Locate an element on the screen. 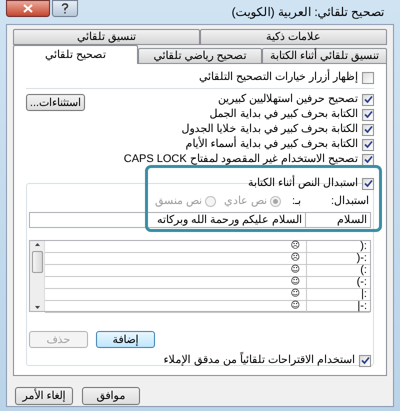  help-button is located at coordinates (65, 8).